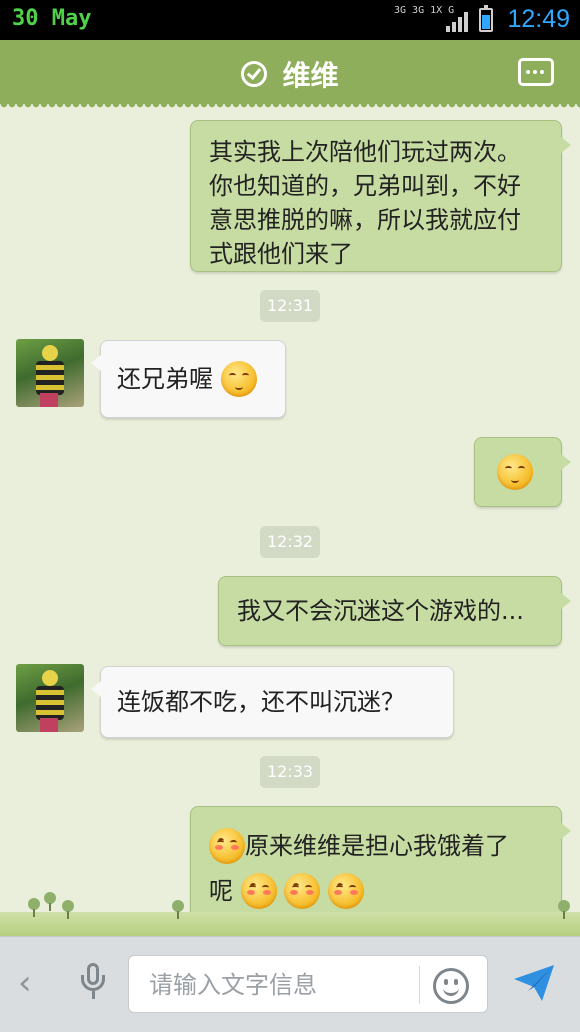 The width and height of the screenshot is (580, 1032). Describe the element at coordinates (377, 846) in the screenshot. I see `message-text: 原来维维是担心我饿着了` at that location.